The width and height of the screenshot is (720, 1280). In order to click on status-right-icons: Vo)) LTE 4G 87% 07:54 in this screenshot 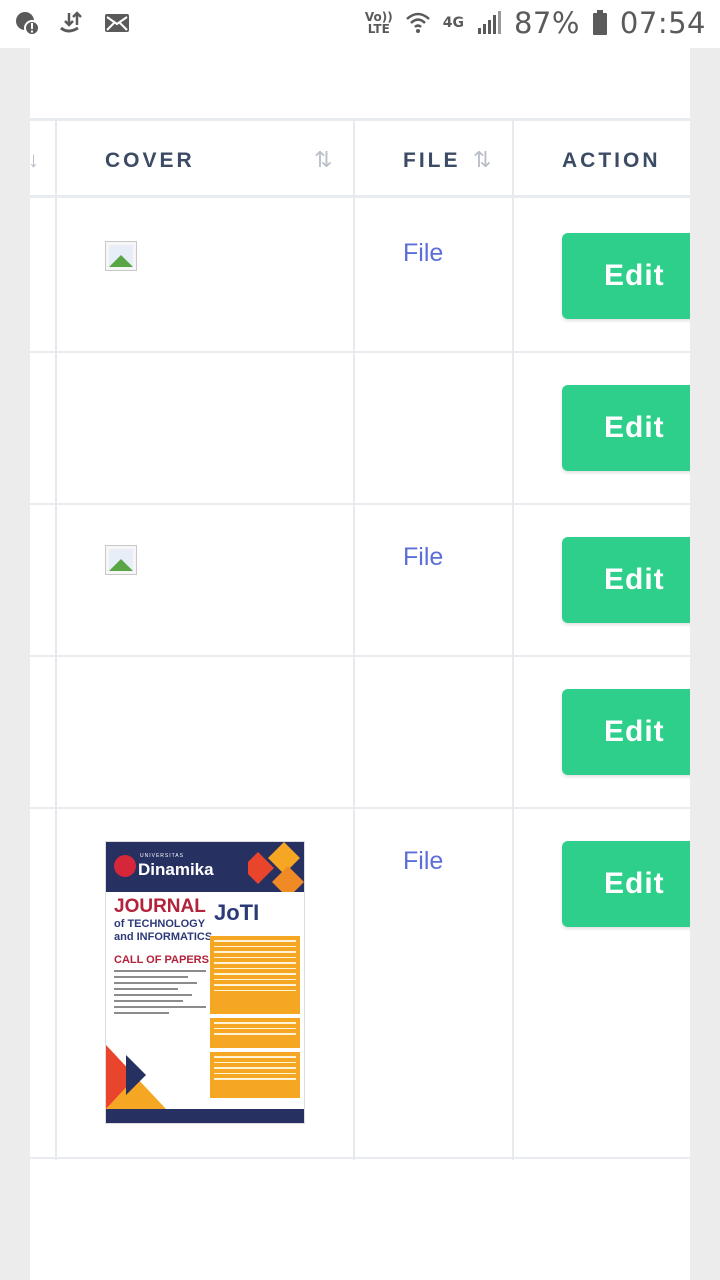, I will do `click(535, 23)`.